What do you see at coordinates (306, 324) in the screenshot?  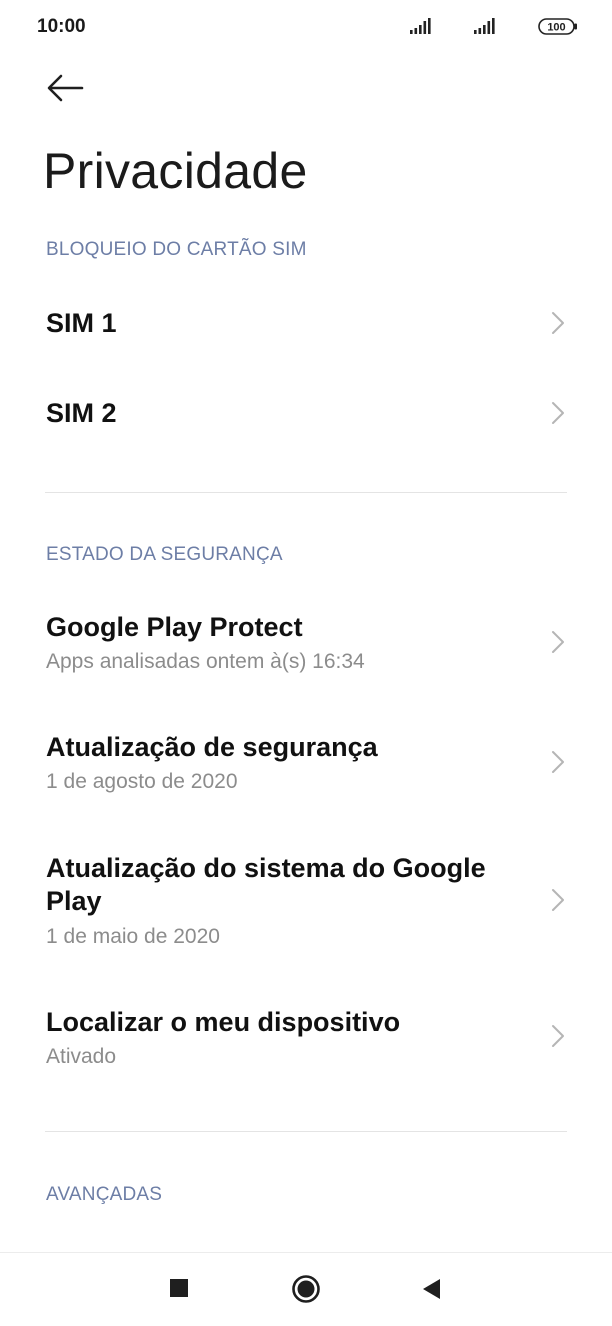 I see `list-item-sim-1: SIM 1` at bounding box center [306, 324].